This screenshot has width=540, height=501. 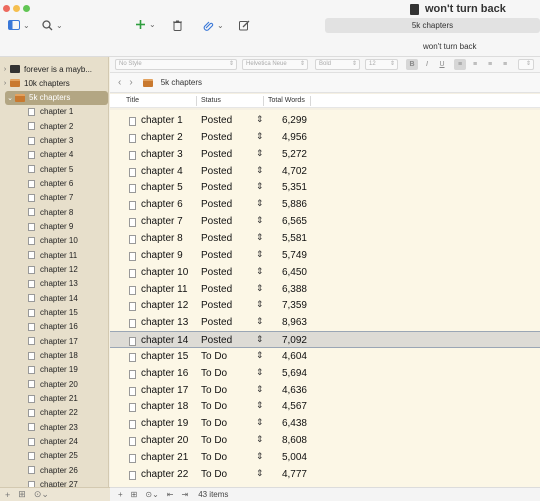 What do you see at coordinates (54, 169) in the screenshot?
I see `sidebar-item-chapter-5: chapter 5` at bounding box center [54, 169].